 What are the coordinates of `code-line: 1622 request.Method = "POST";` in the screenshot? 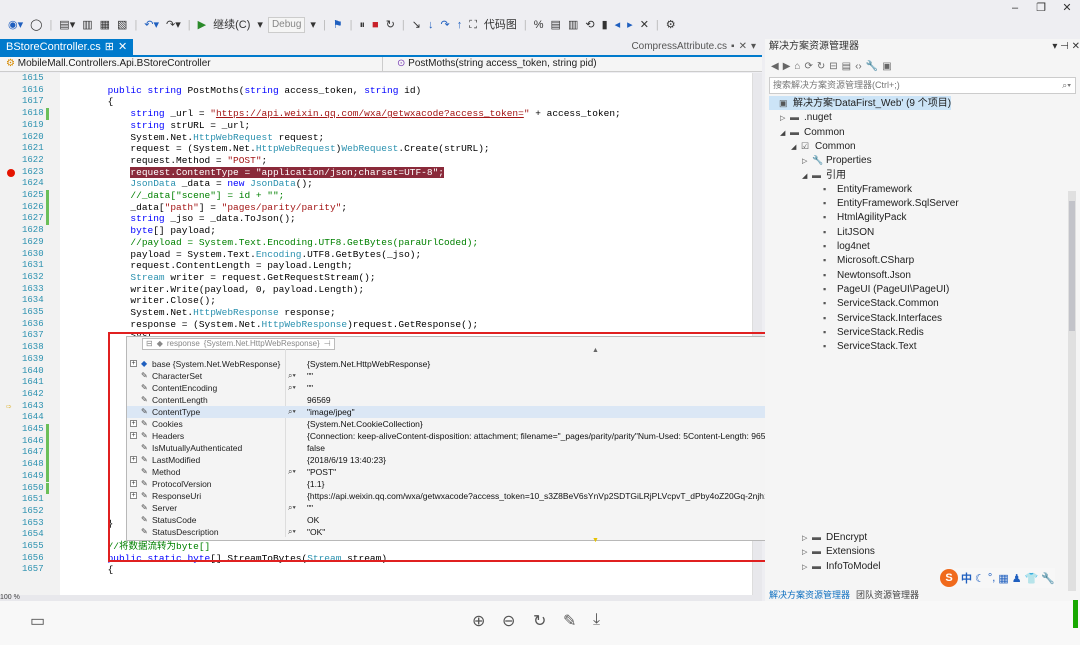 It's located at (376, 161).